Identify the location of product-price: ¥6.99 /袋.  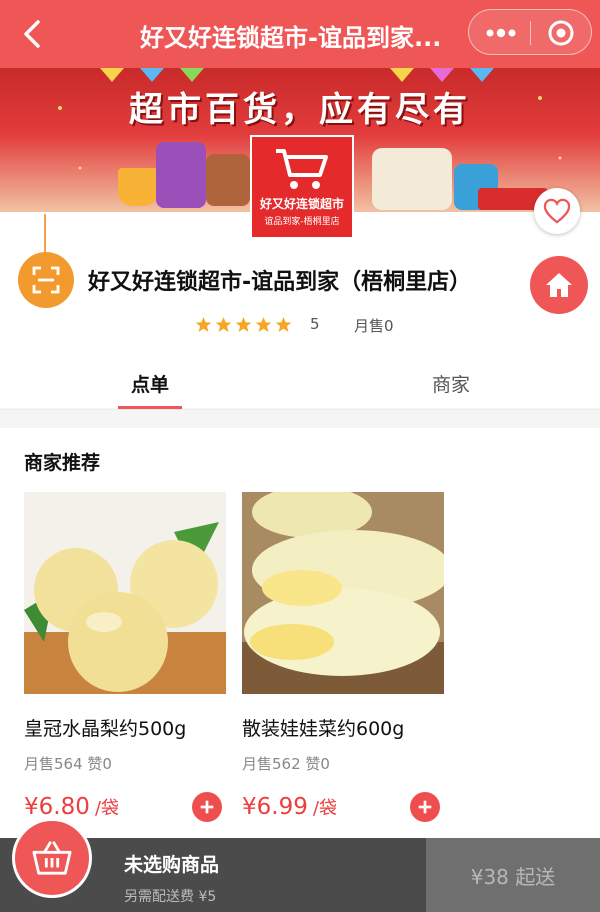
(289, 807).